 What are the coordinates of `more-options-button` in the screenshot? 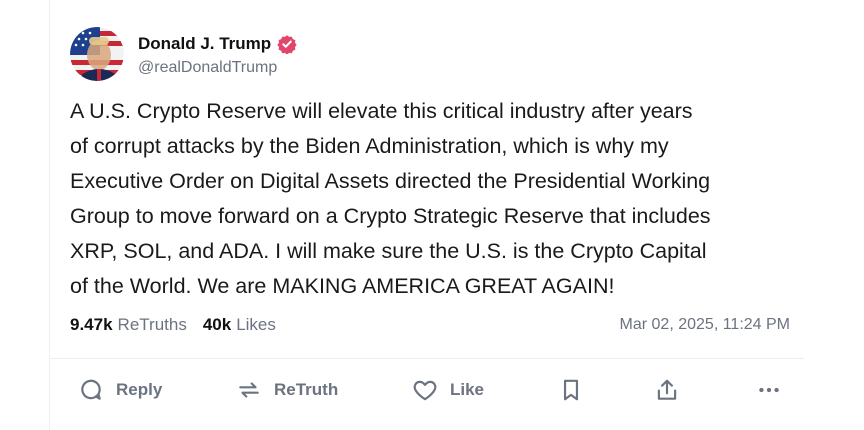 It's located at (769, 390).